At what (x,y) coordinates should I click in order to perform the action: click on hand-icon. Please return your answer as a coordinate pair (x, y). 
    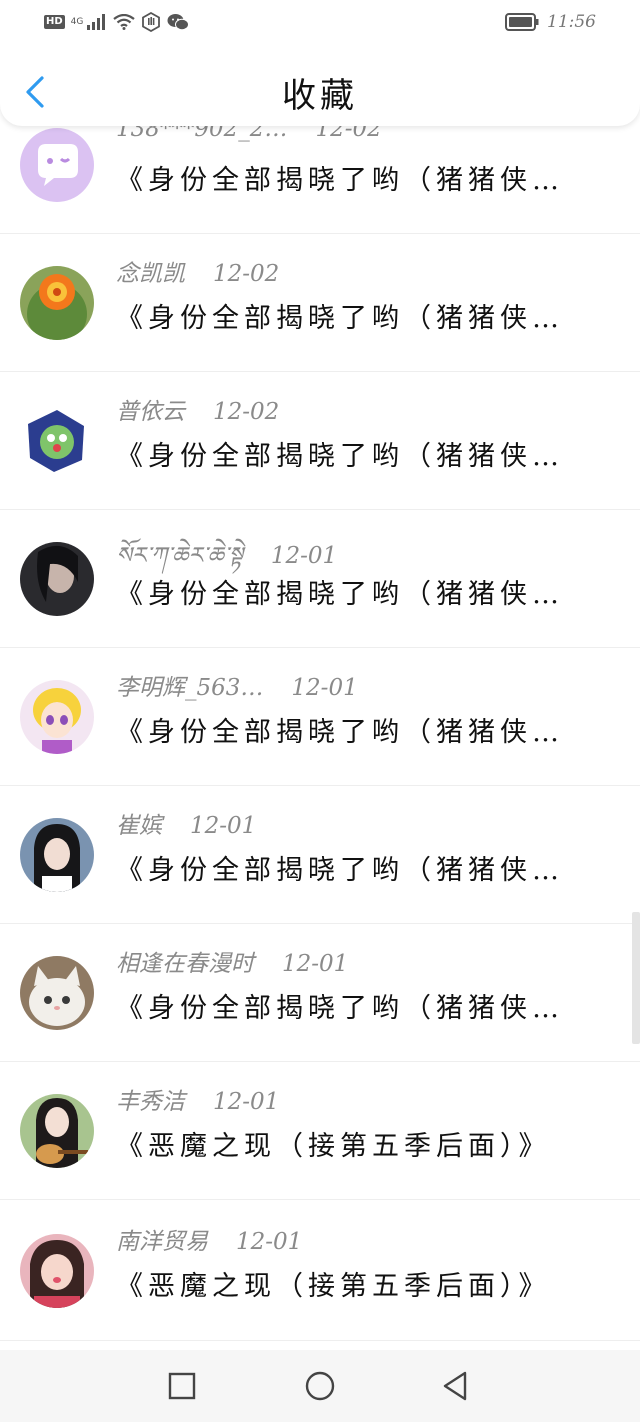
    Looking at the image, I should click on (151, 22).